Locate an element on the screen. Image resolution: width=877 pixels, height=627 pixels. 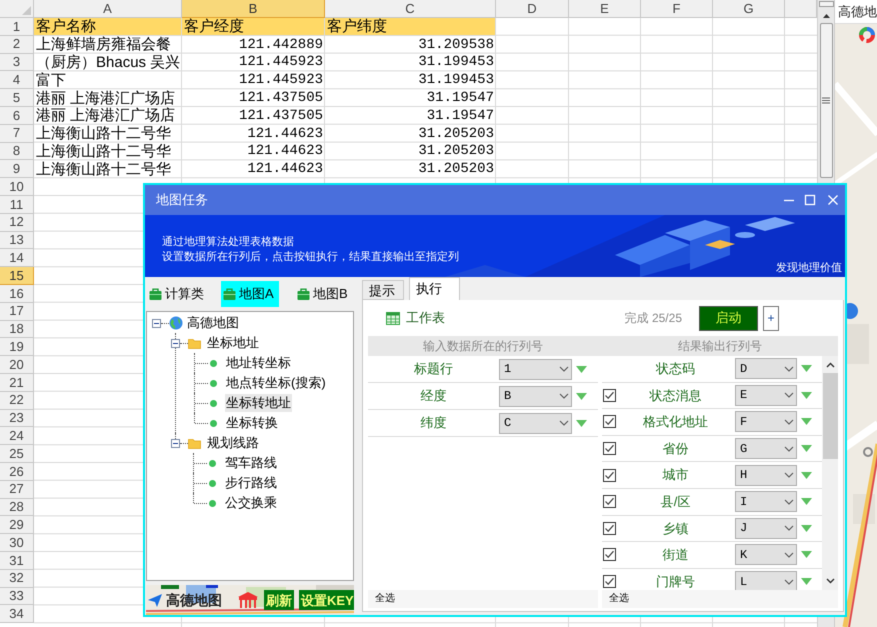
row-header: 28 is located at coordinates (17, 507).